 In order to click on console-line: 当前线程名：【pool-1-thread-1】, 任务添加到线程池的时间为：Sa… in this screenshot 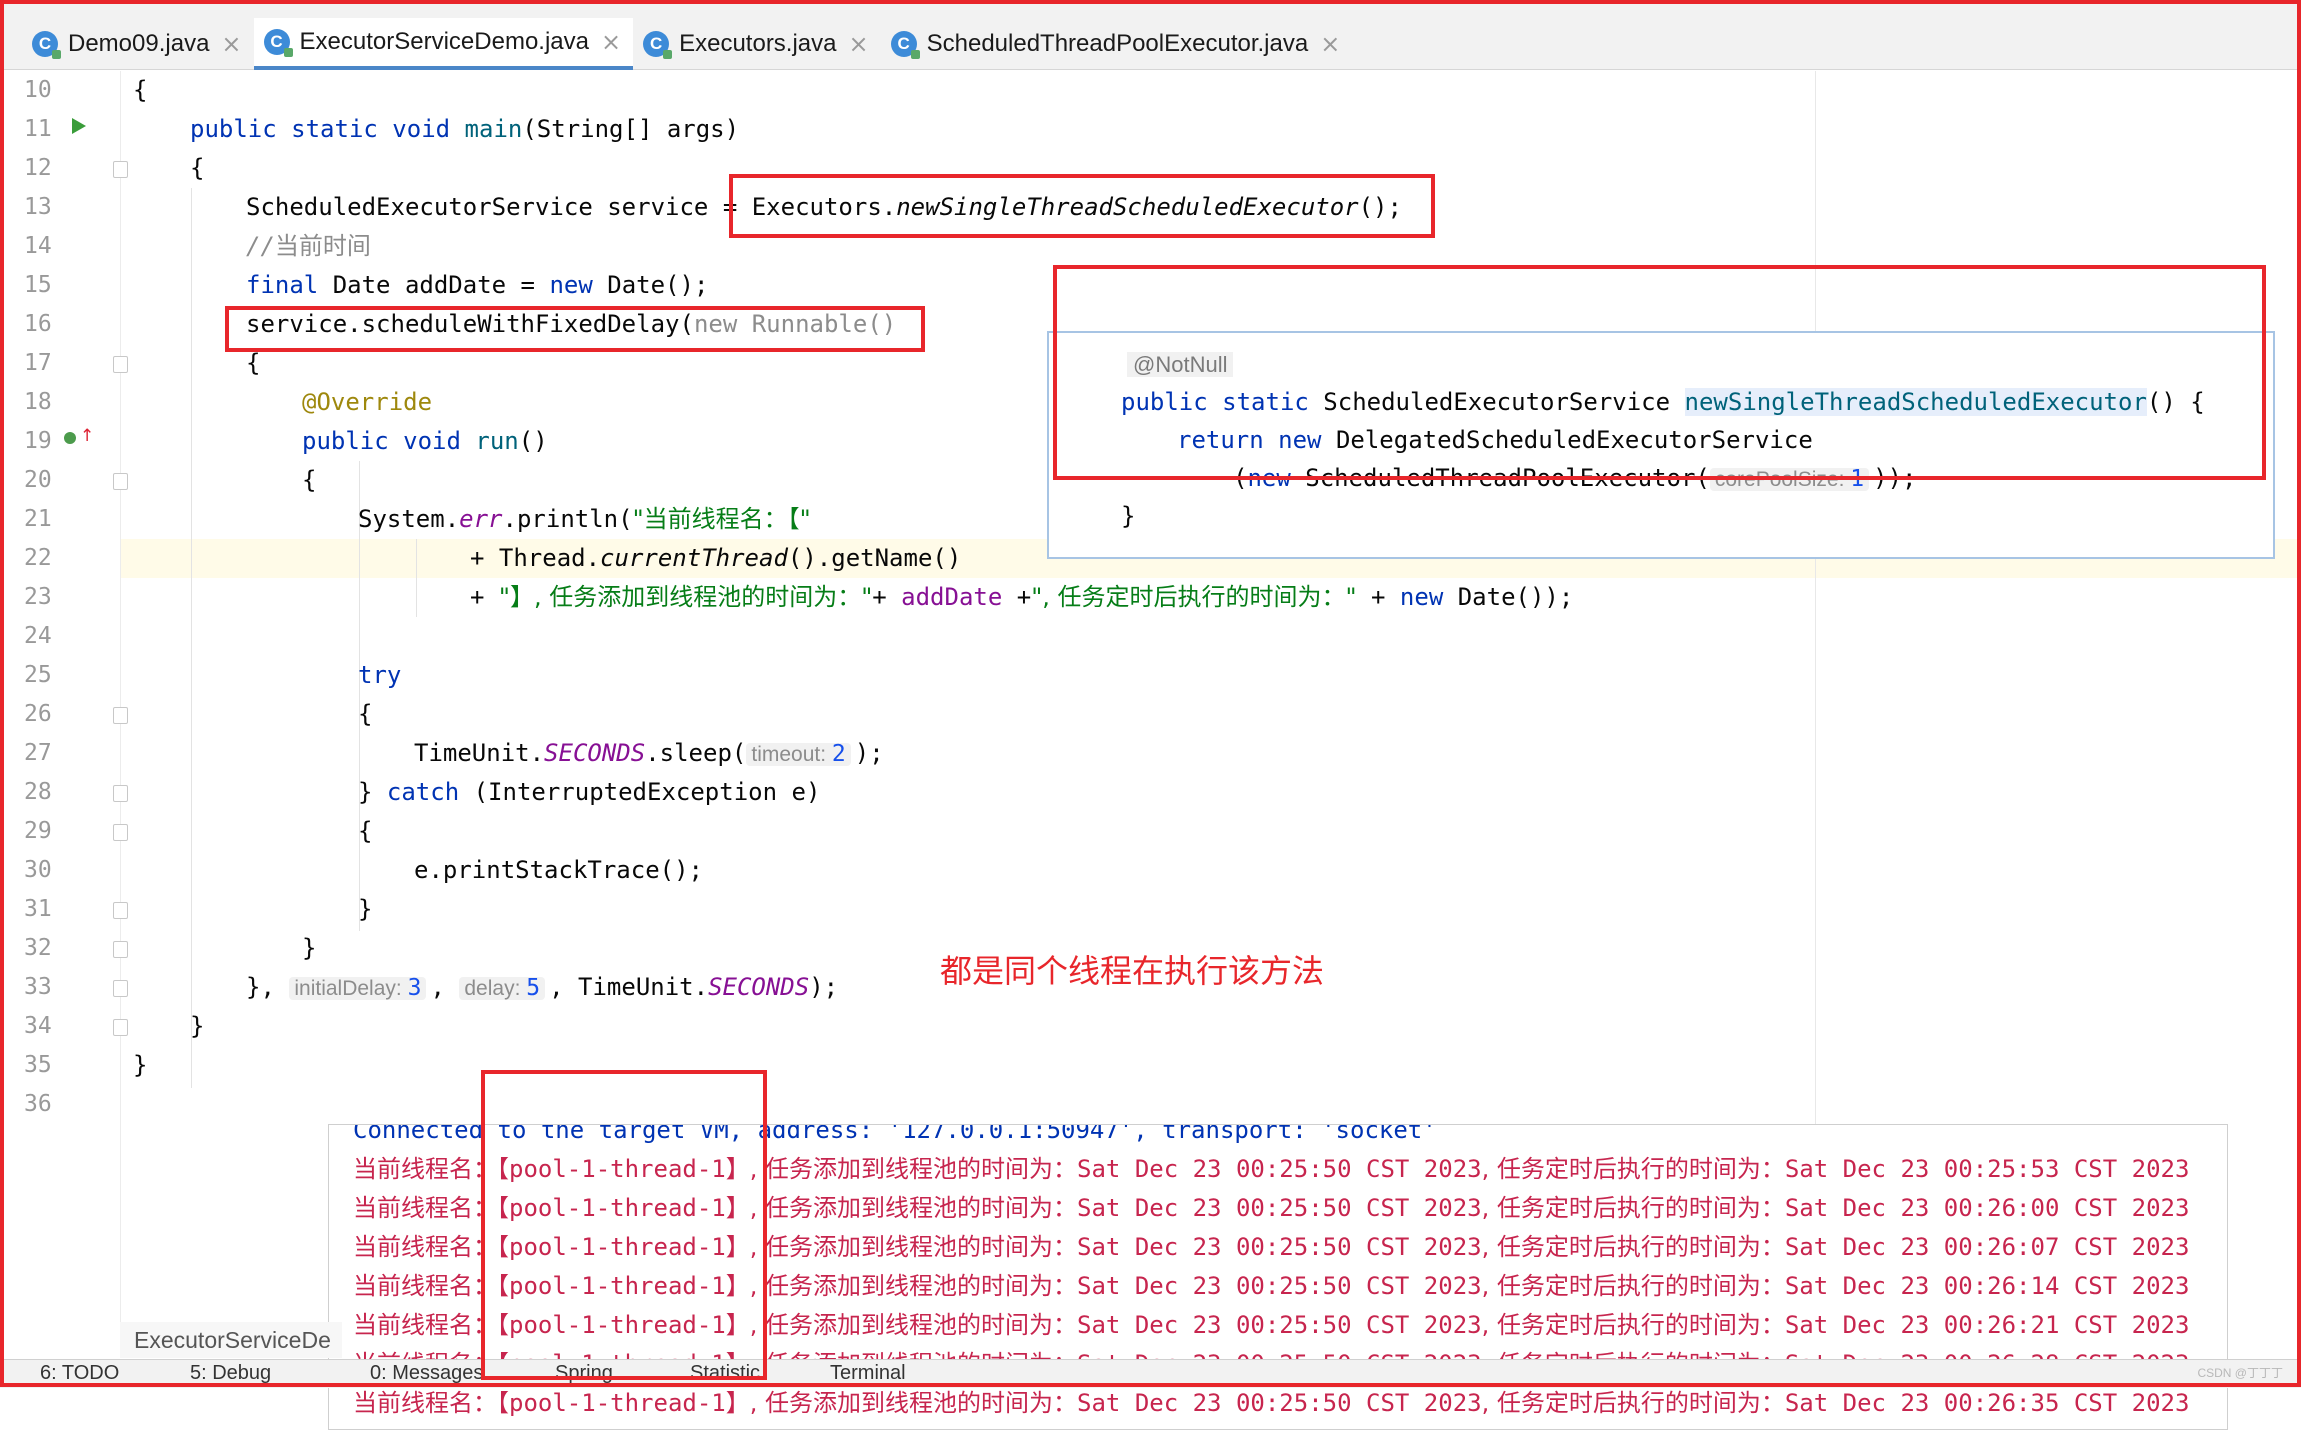, I will do `click(1271, 1403)`.